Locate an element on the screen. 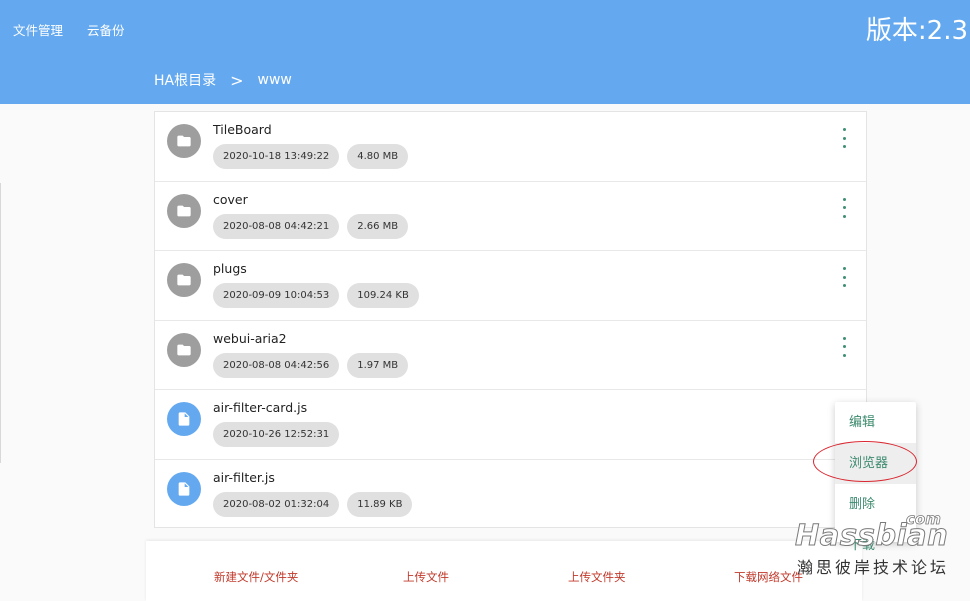  top-nav: 文件管理 云备份 is located at coordinates (69, 29).